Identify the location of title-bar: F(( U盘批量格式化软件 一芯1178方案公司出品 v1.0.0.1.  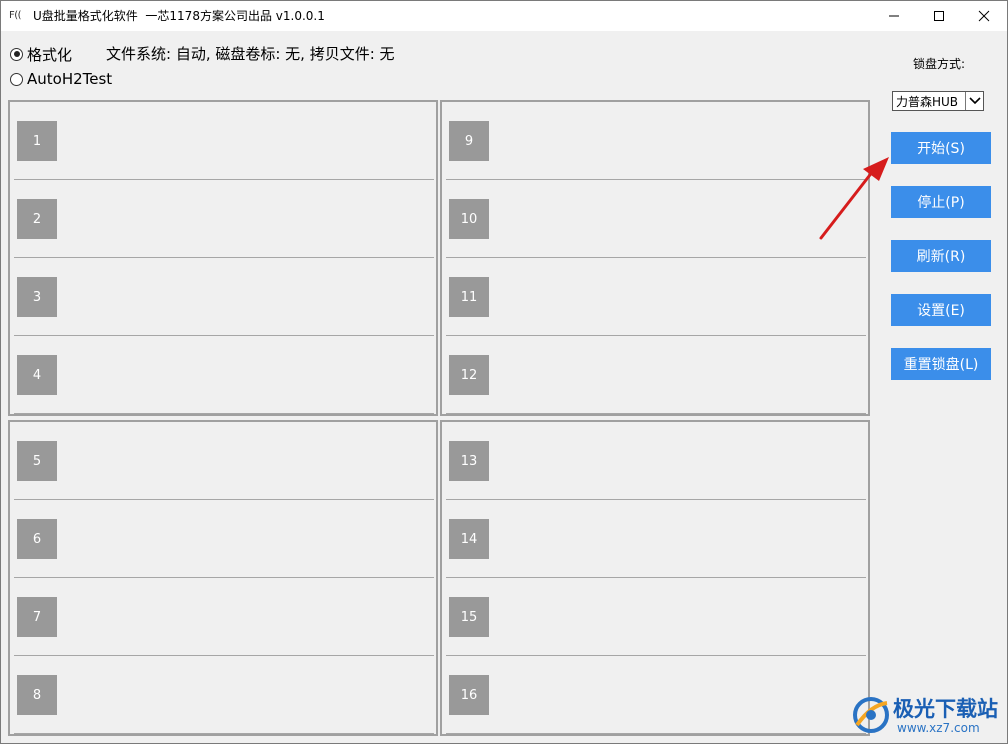
(504, 16).